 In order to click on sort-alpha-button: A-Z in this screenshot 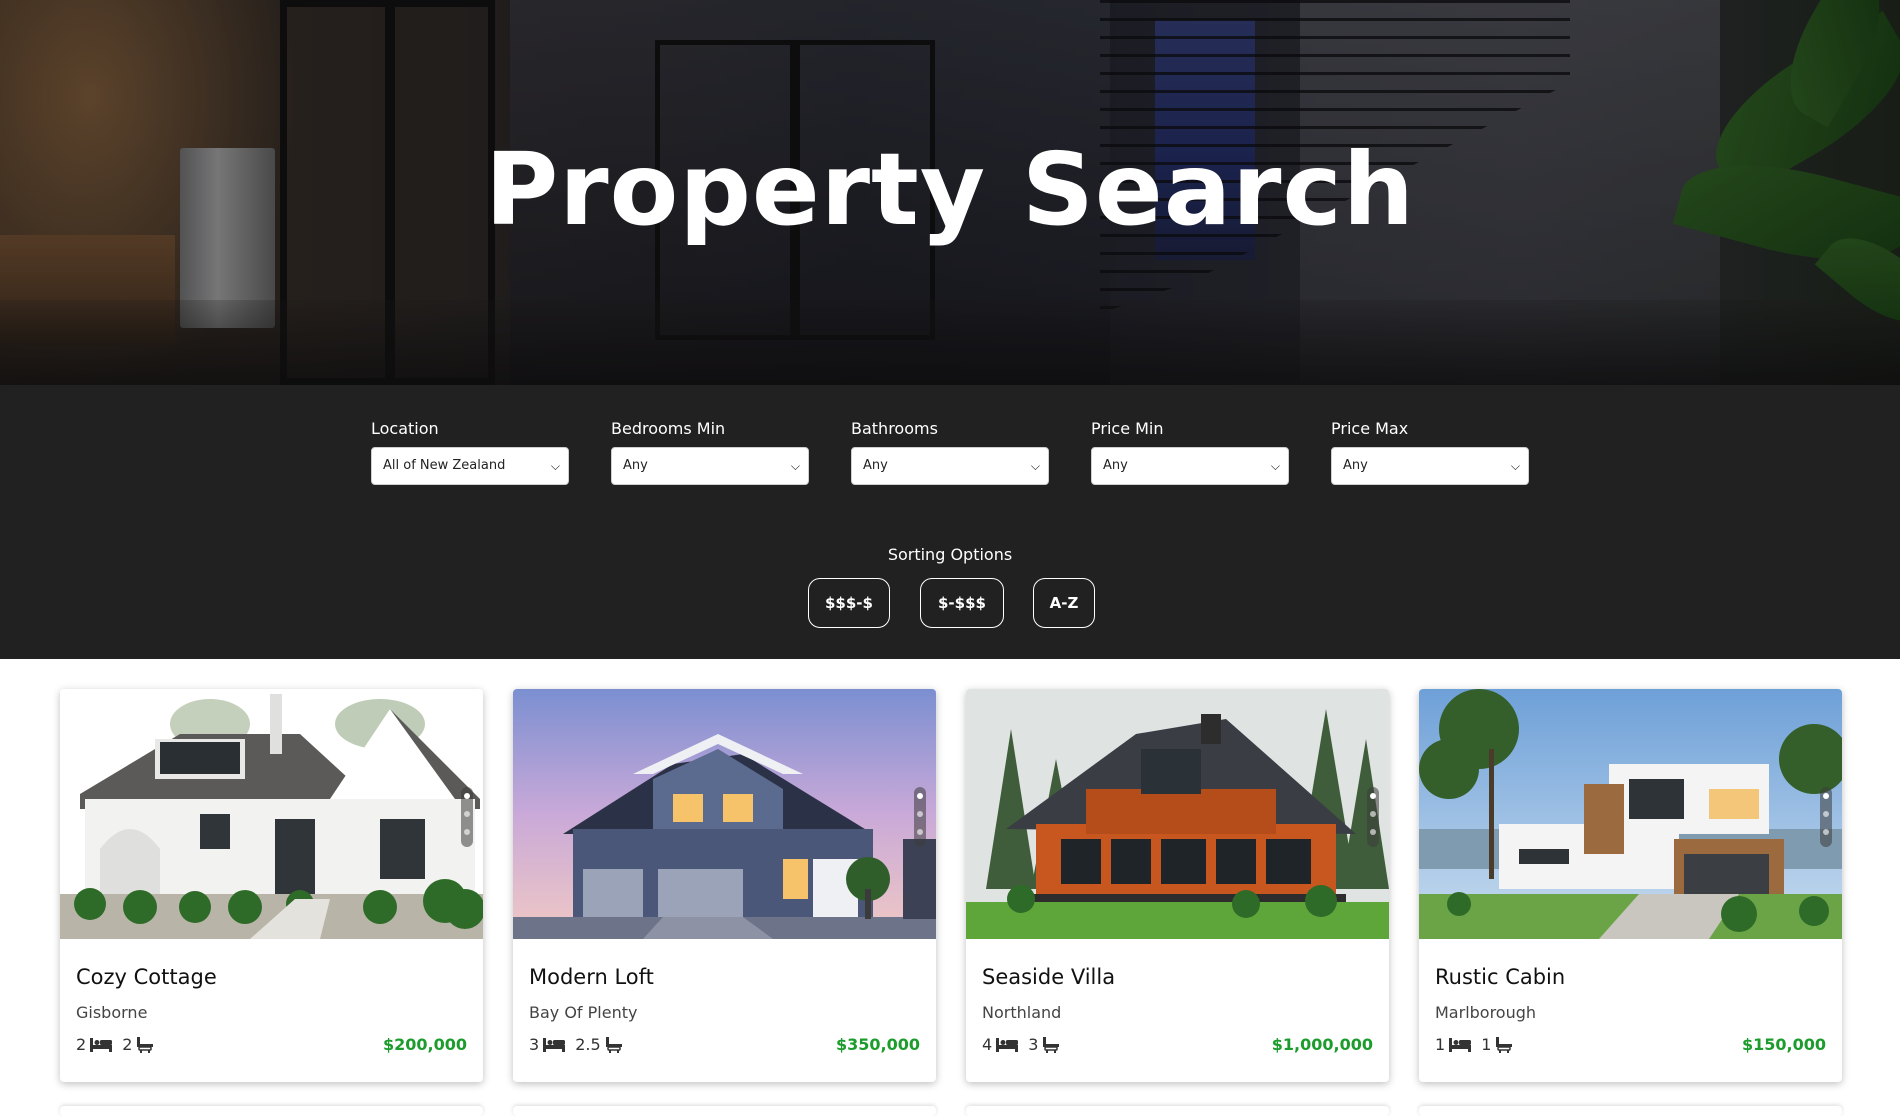, I will do `click(1064, 603)`.